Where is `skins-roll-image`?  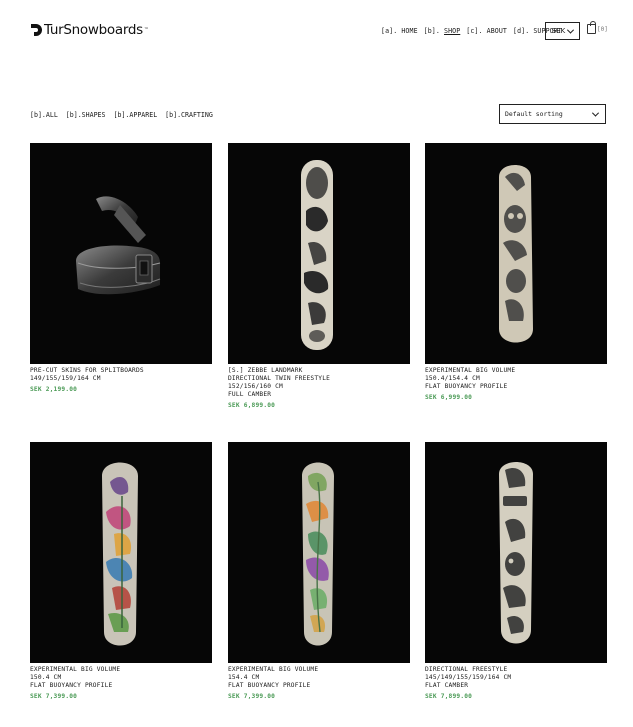
skins-roll-image is located at coordinates (118, 245).